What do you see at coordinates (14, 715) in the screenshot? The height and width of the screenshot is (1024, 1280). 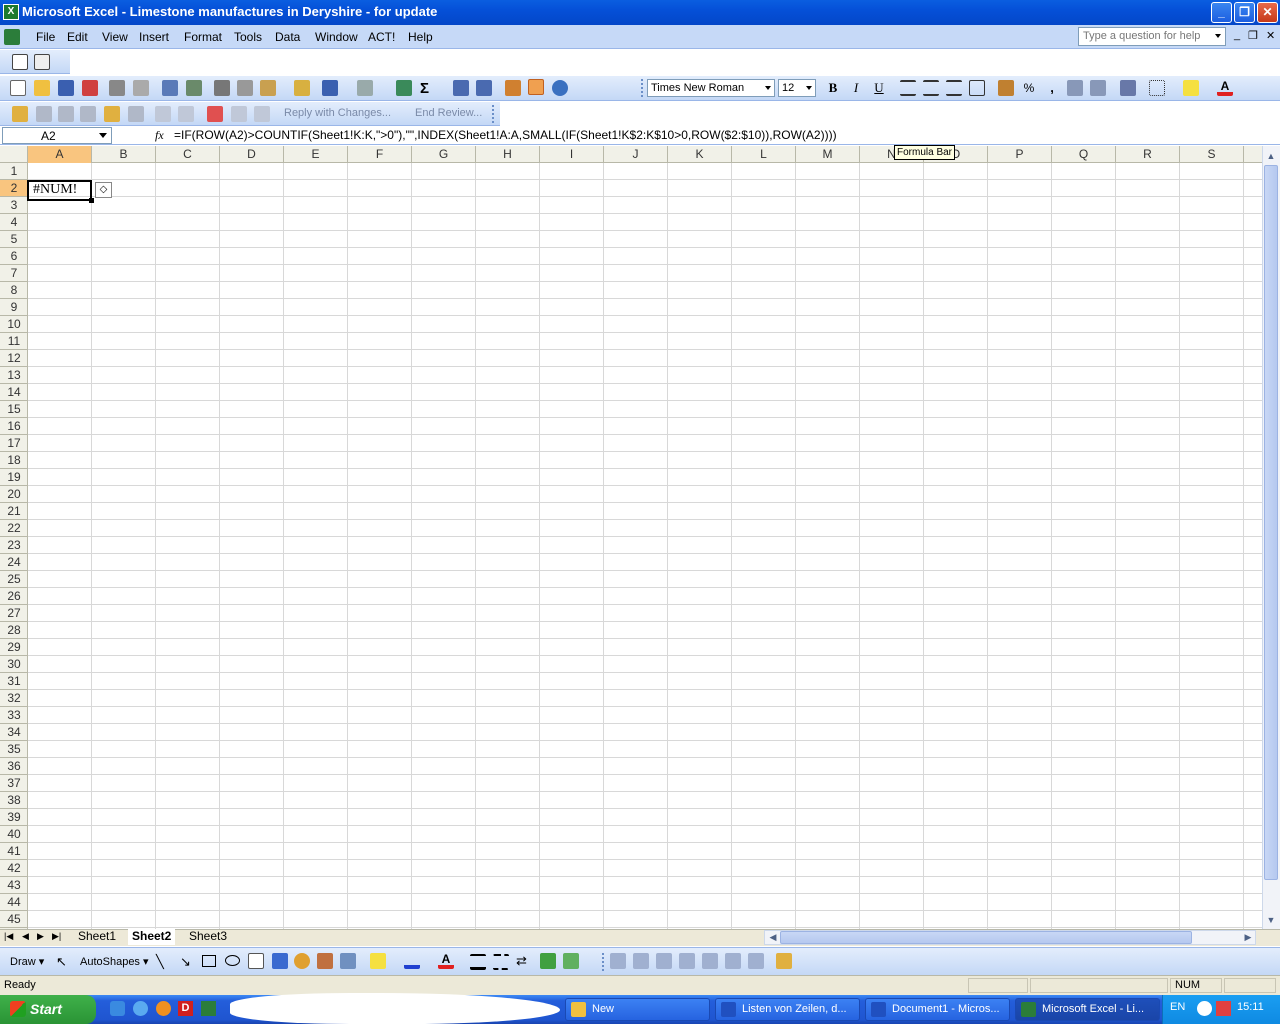 I see `row-header-33: 33` at bounding box center [14, 715].